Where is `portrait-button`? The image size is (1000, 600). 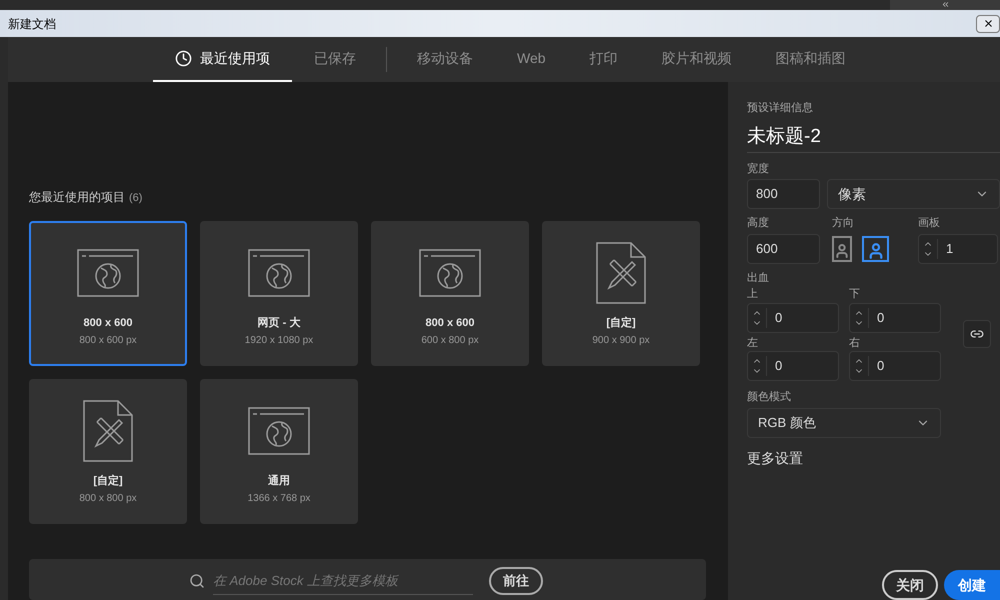
portrait-button is located at coordinates (842, 249).